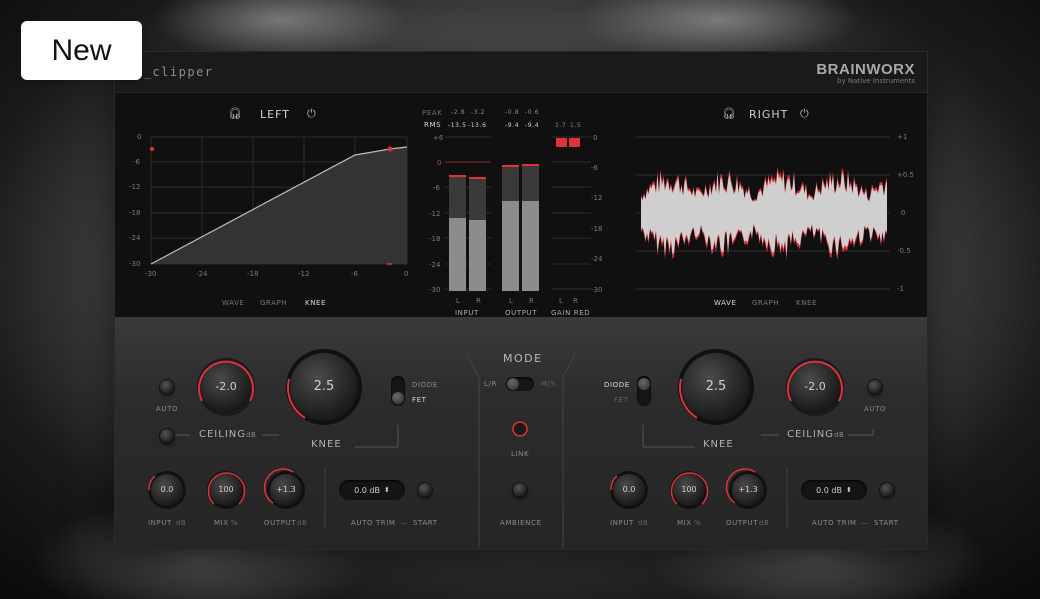 This screenshot has height=599, width=1040. I want to click on output-unit-right: dB, so click(764, 523).